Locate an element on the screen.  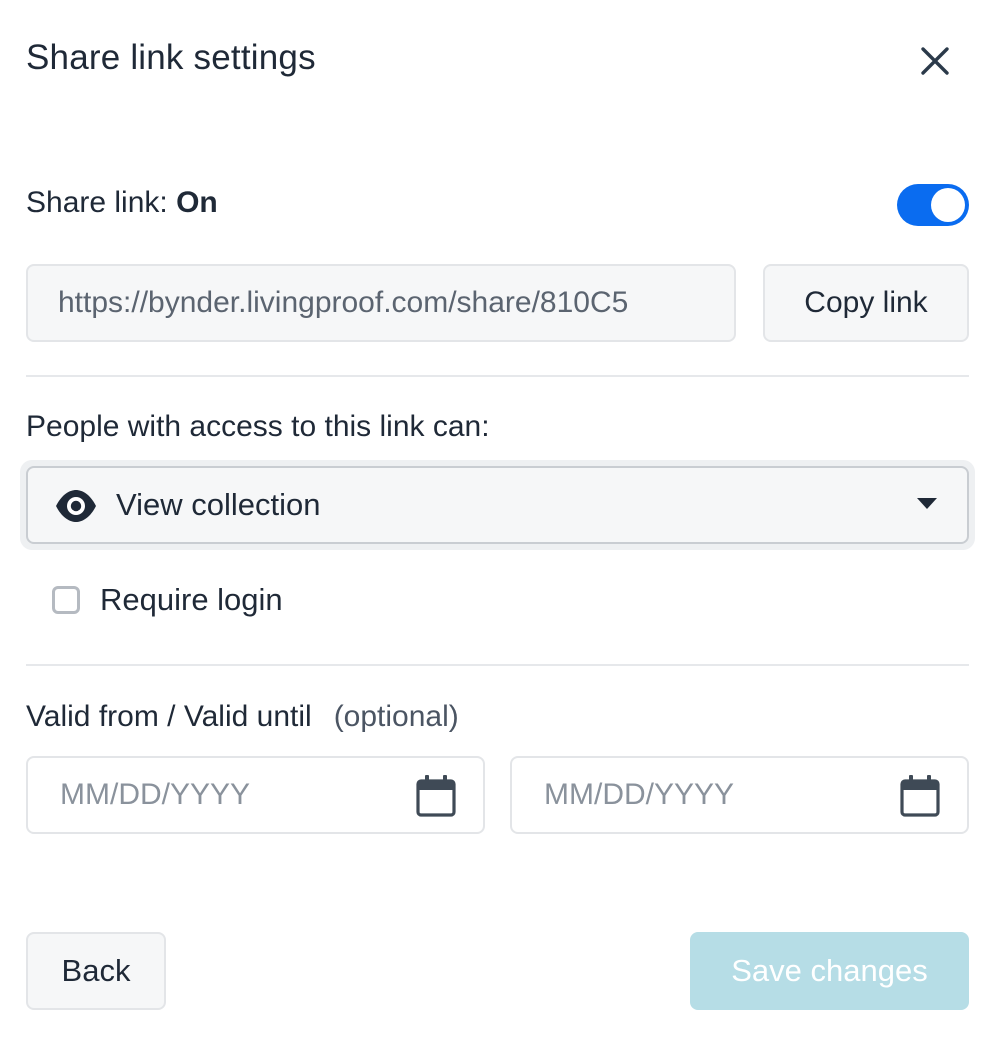
chevron-down-icon is located at coordinates (927, 503).